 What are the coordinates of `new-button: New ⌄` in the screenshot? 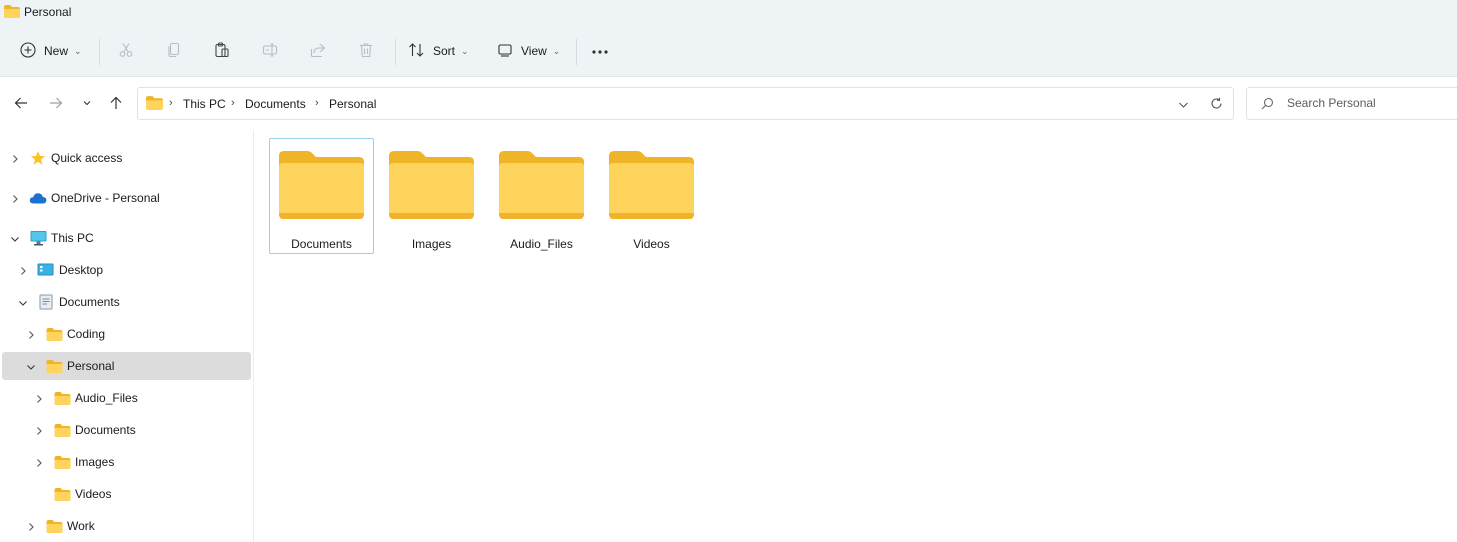 It's located at (51, 51).